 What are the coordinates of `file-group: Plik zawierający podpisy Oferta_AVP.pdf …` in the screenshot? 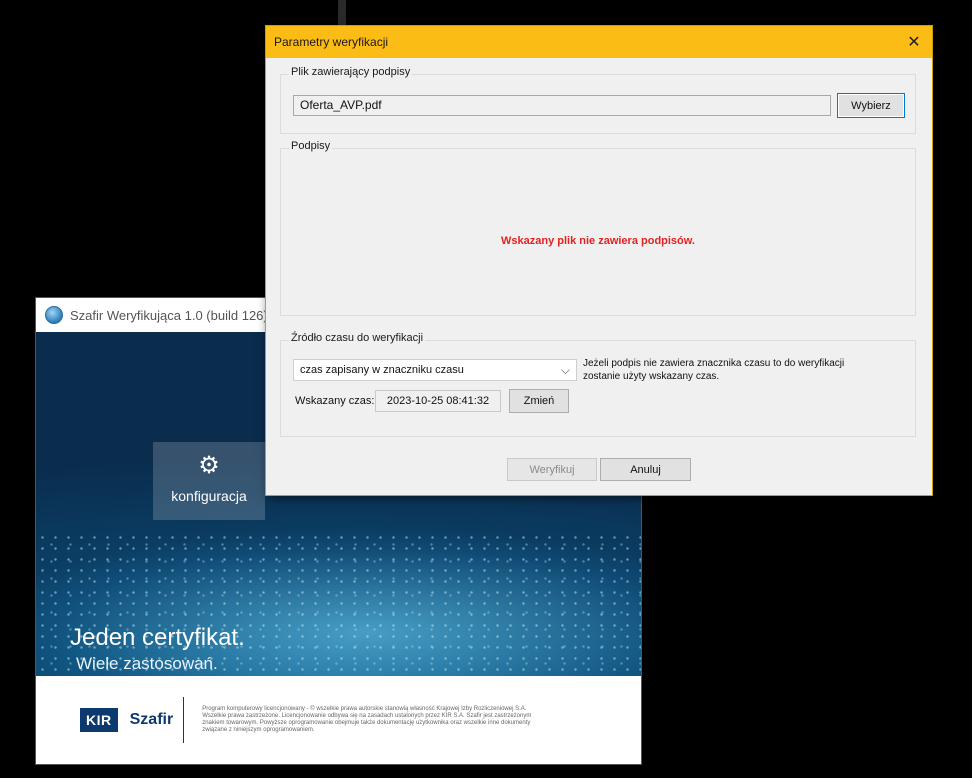 It's located at (598, 100).